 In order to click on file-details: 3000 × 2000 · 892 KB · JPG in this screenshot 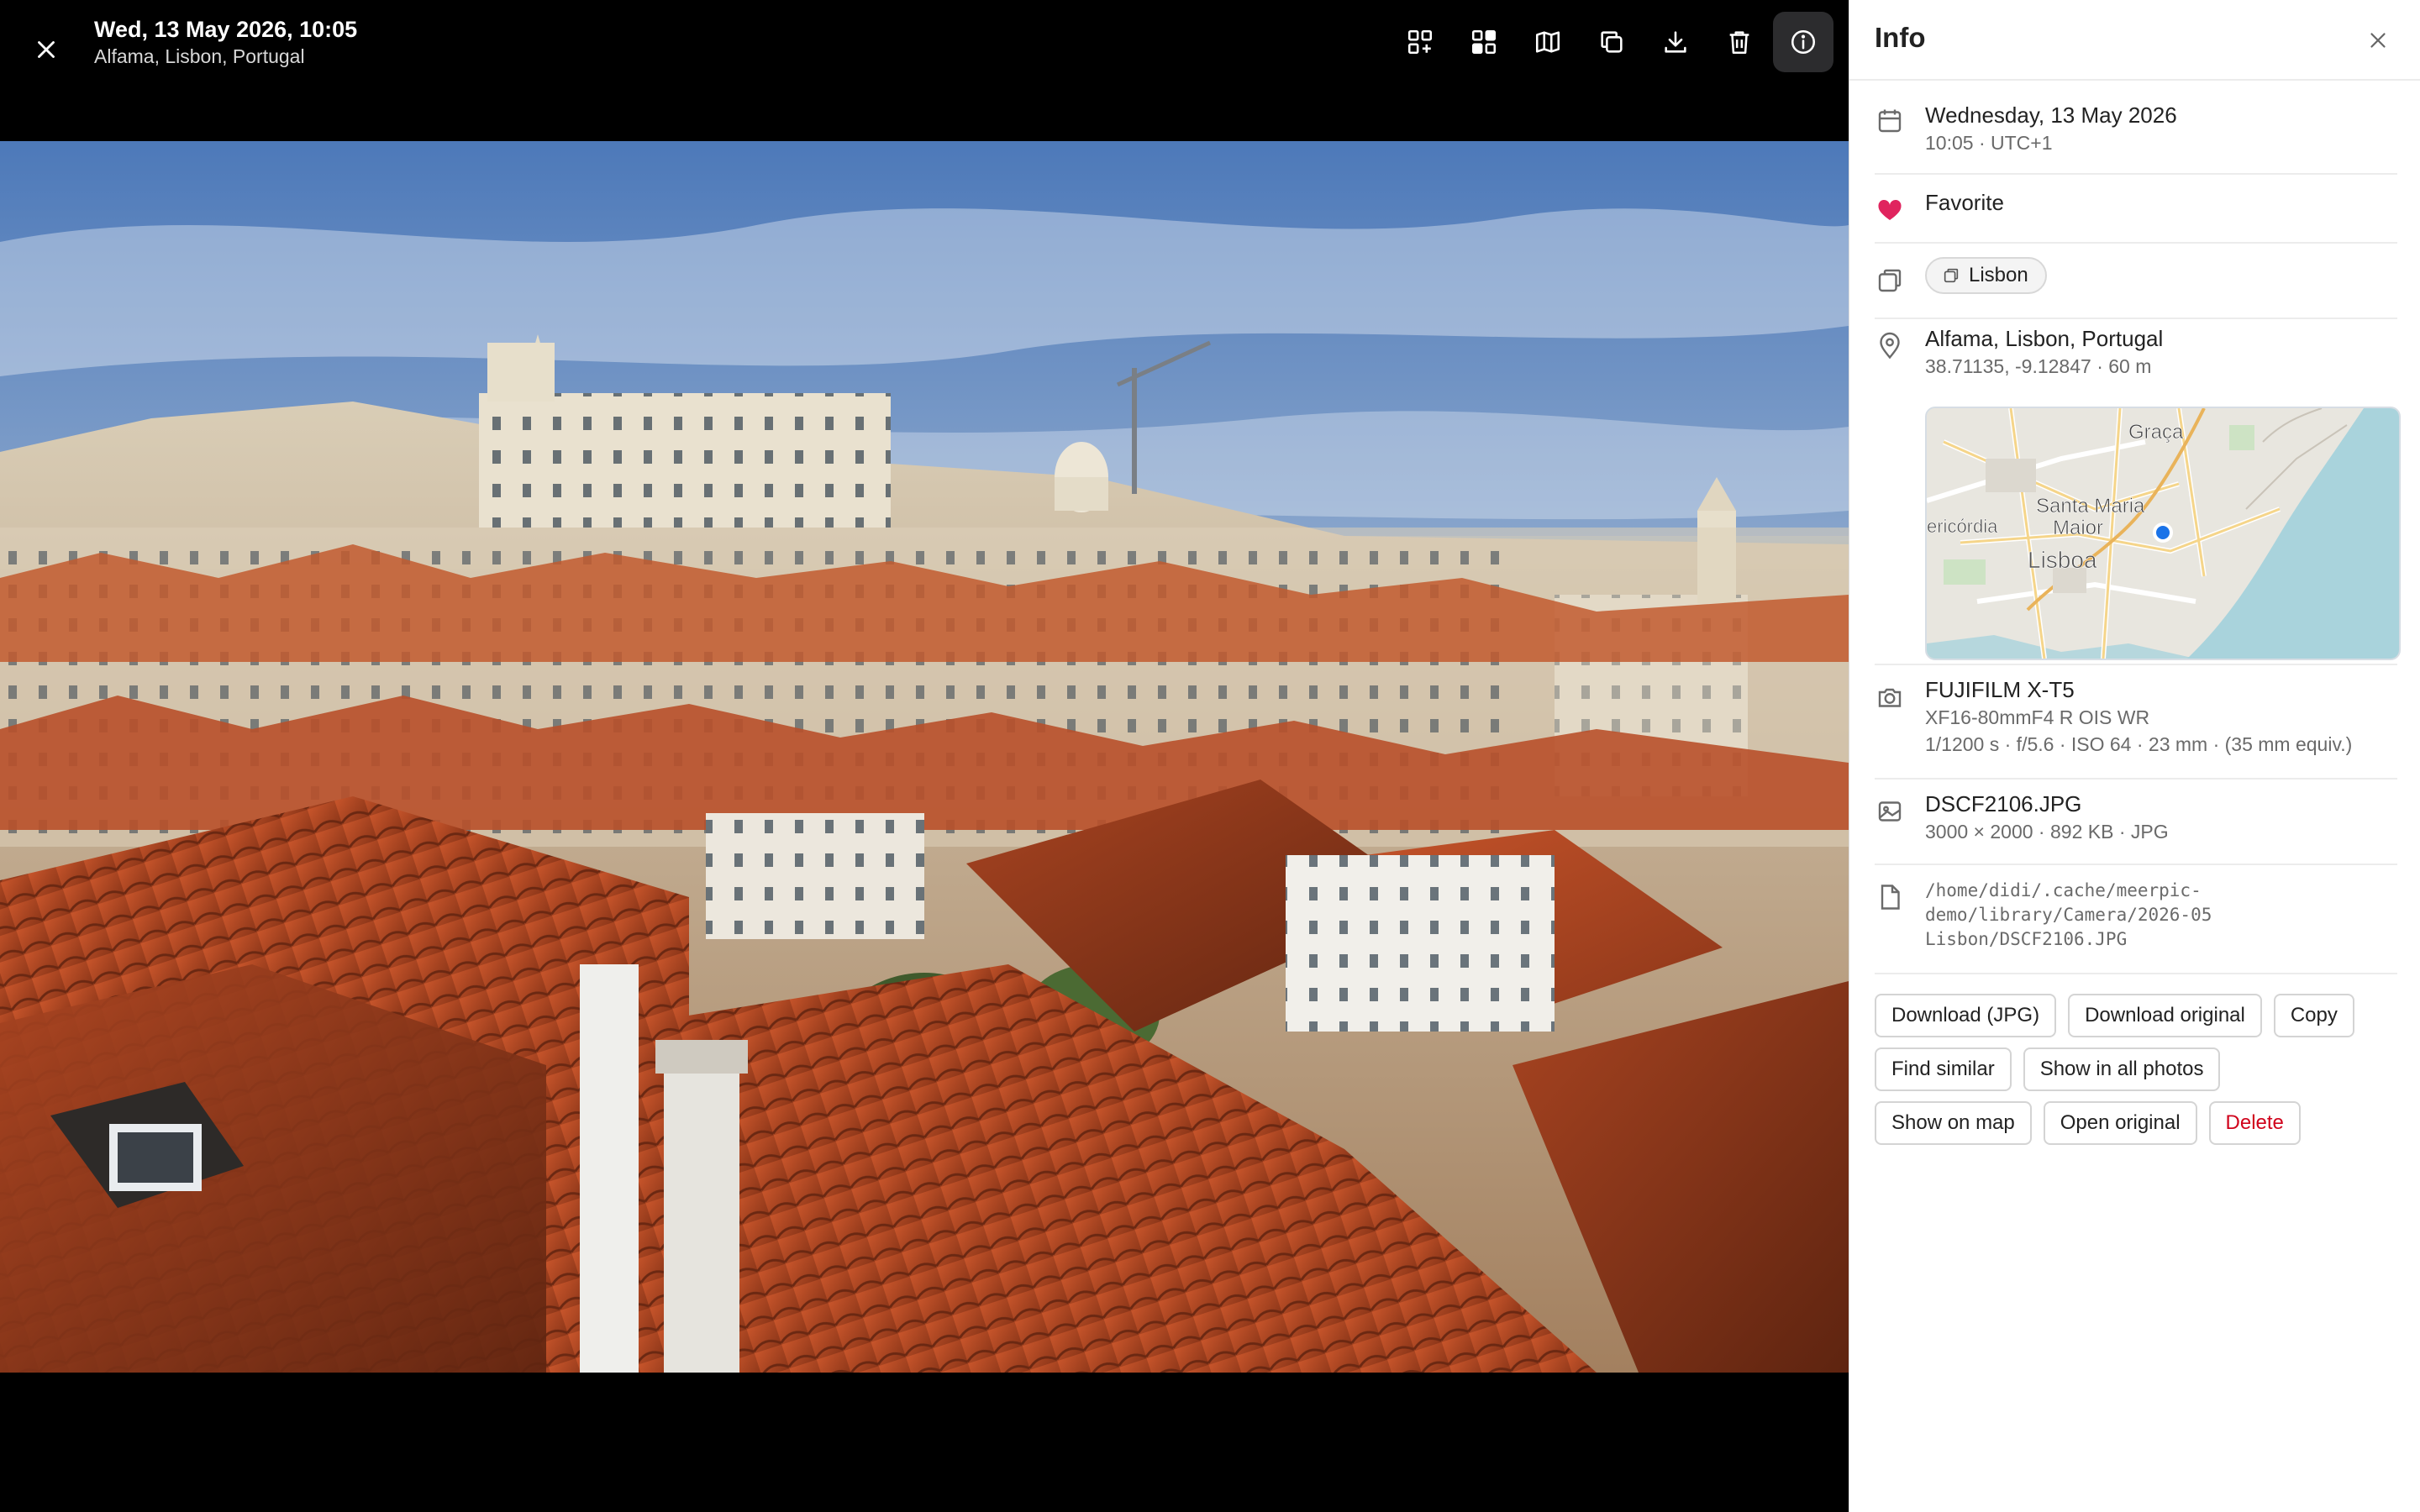, I will do `click(2047, 832)`.